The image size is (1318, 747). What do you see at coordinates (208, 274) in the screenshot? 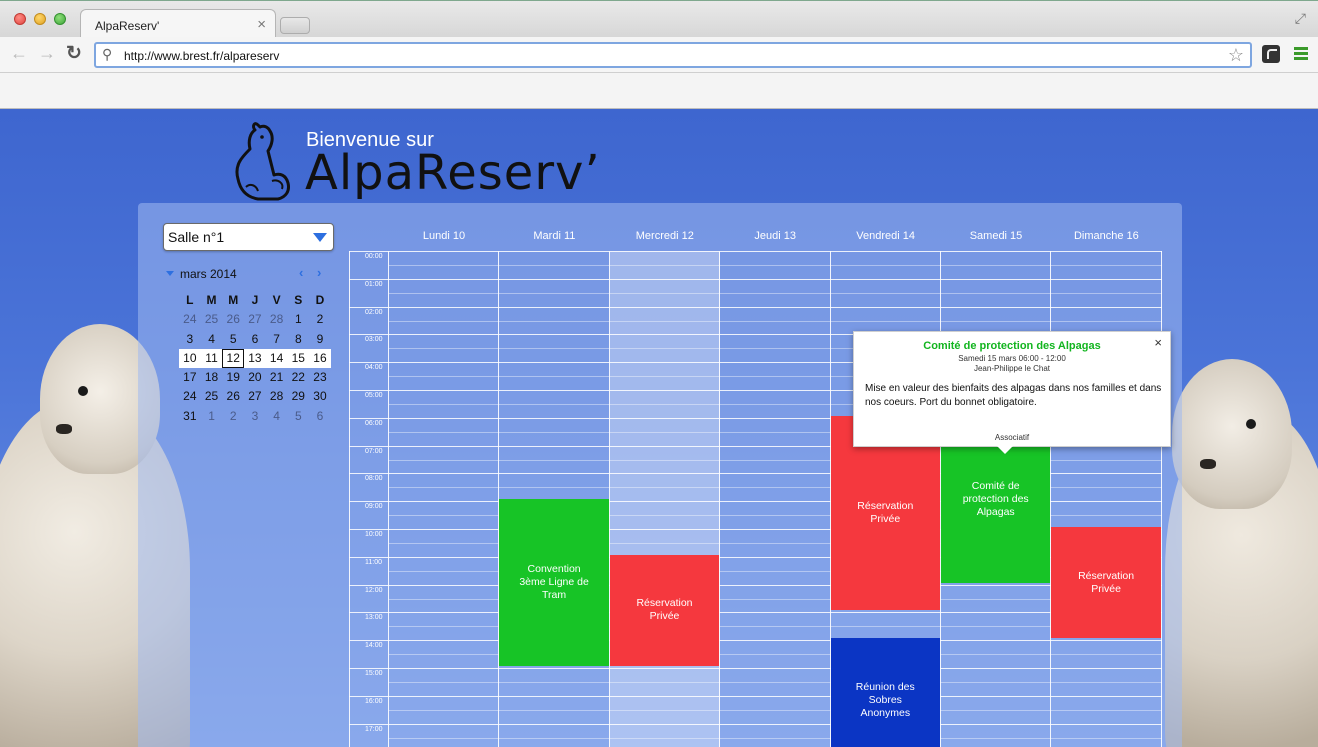
I see `calendar-month-label: mars 2014` at bounding box center [208, 274].